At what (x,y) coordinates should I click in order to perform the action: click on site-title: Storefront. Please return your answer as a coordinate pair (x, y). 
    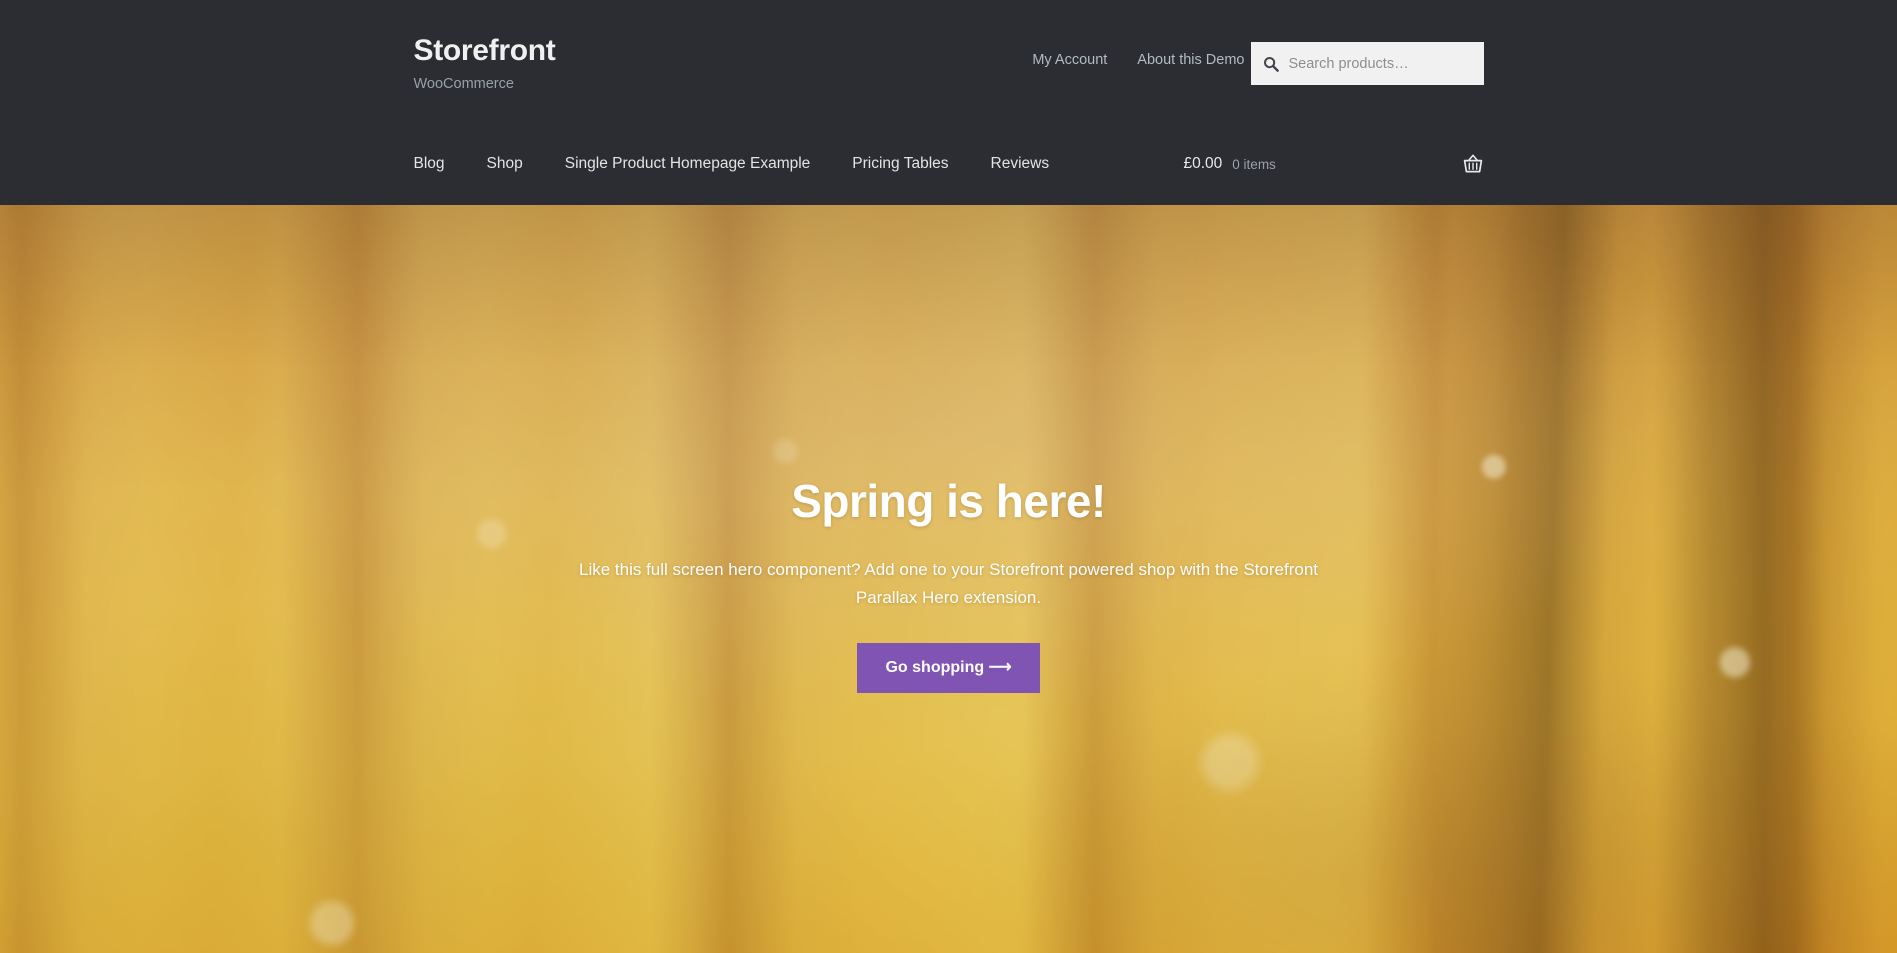
    Looking at the image, I should click on (485, 50).